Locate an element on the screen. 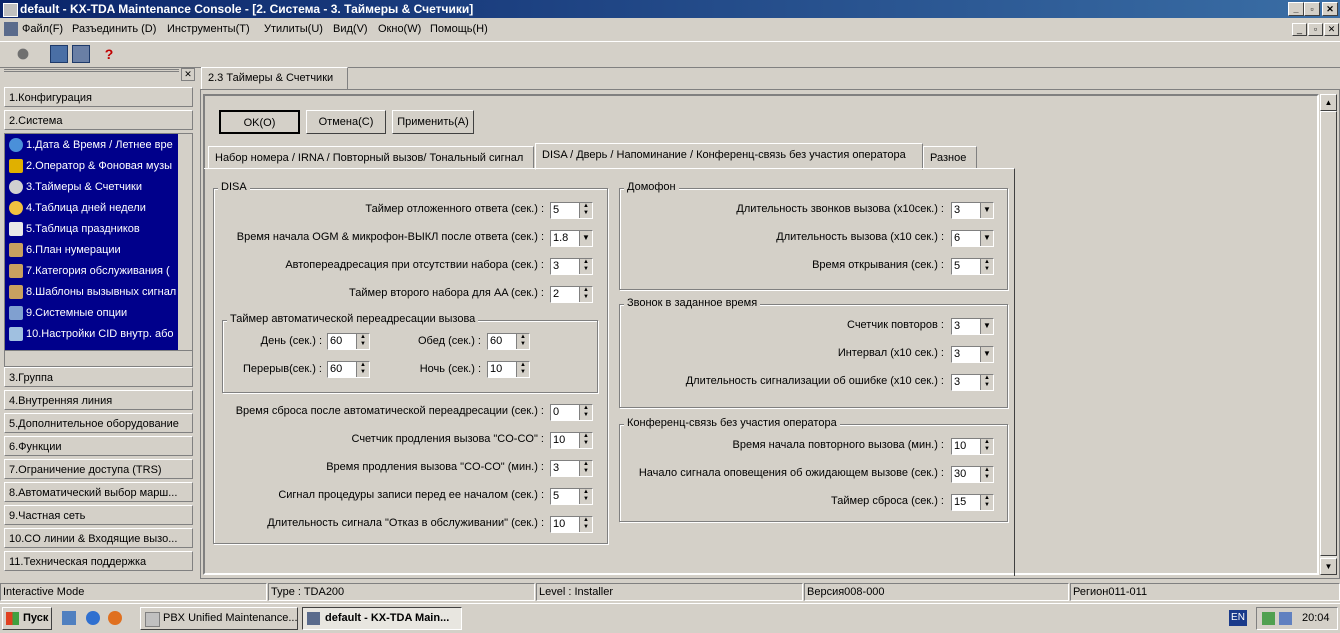 The image size is (1340, 633). disconnect-icon is located at coordinates (23, 54).